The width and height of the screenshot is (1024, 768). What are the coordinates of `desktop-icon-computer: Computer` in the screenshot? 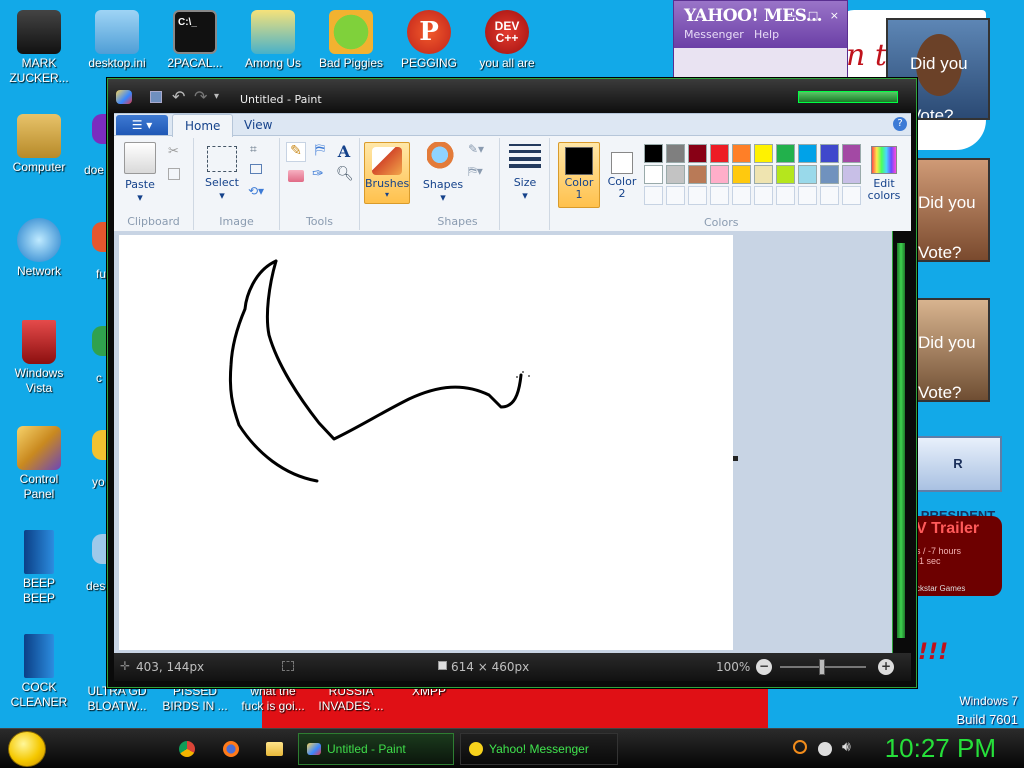 It's located at (39, 144).